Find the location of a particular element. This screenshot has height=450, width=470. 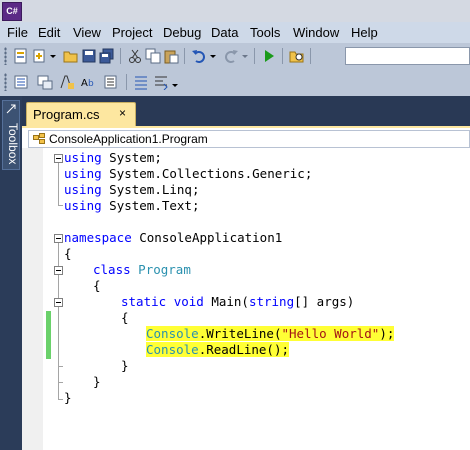

app-icon: C# is located at coordinates (12, 11).